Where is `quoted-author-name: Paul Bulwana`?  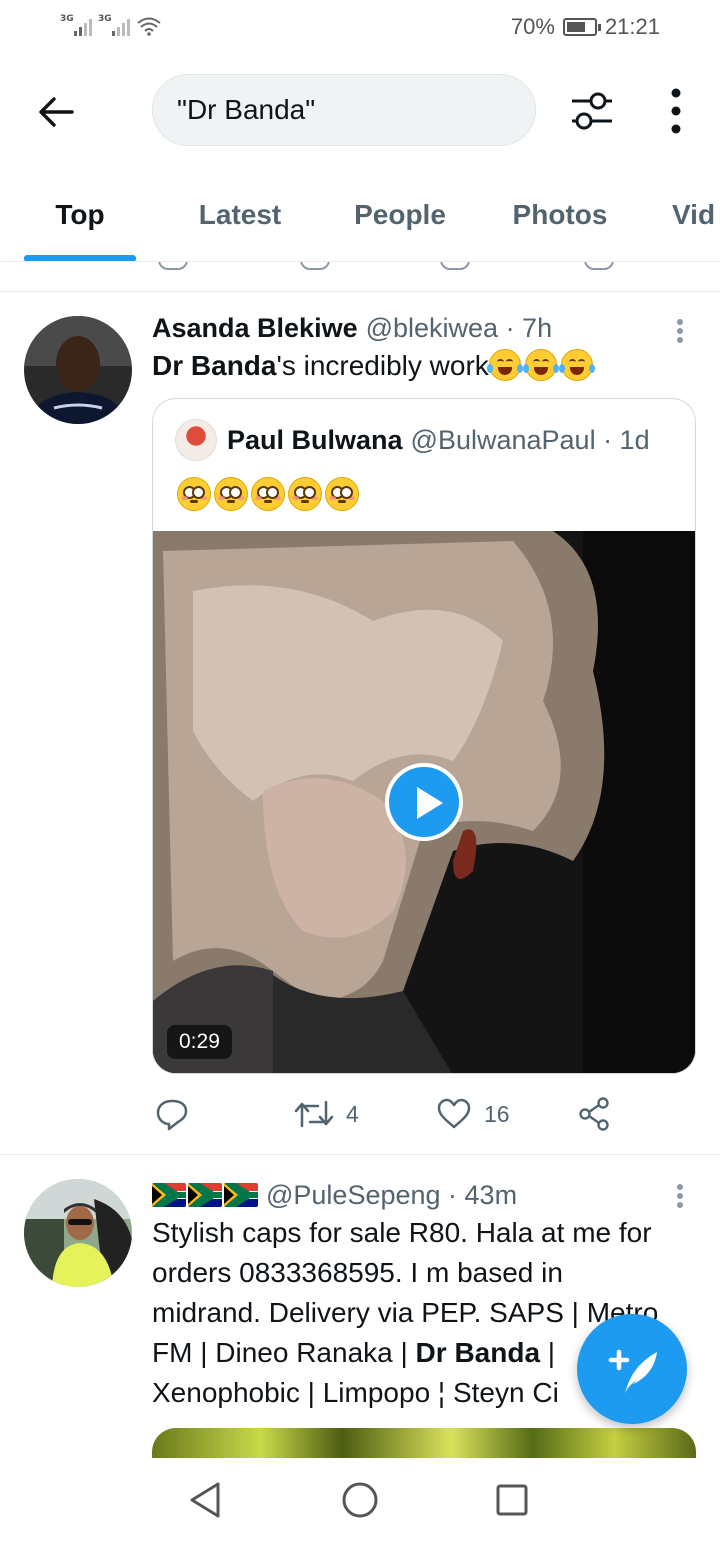
quoted-author-name: Paul Bulwana is located at coordinates (315, 439).